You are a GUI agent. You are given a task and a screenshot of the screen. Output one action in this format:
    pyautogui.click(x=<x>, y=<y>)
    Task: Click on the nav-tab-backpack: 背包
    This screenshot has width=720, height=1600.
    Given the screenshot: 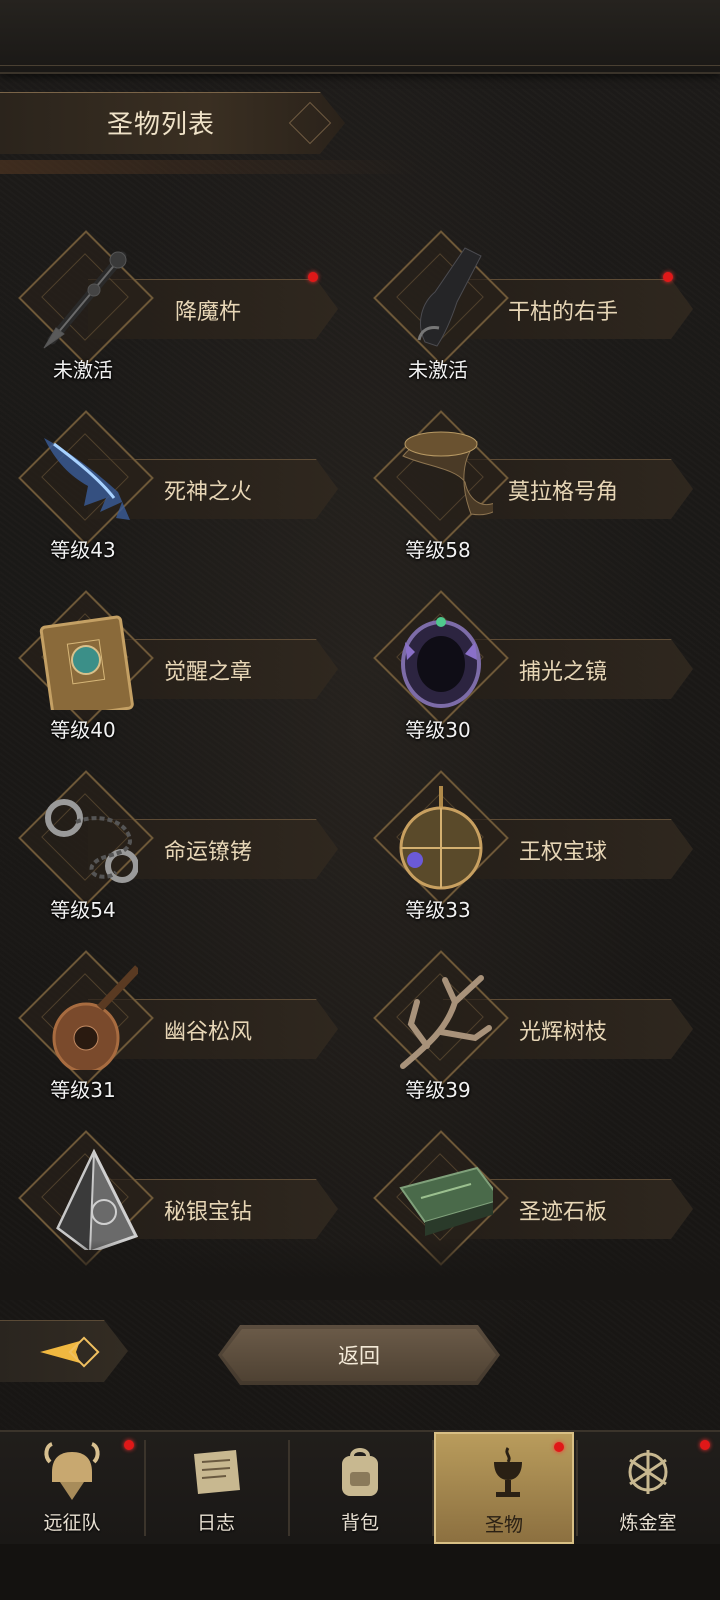 What is the action you would take?
    pyautogui.click(x=360, y=1488)
    